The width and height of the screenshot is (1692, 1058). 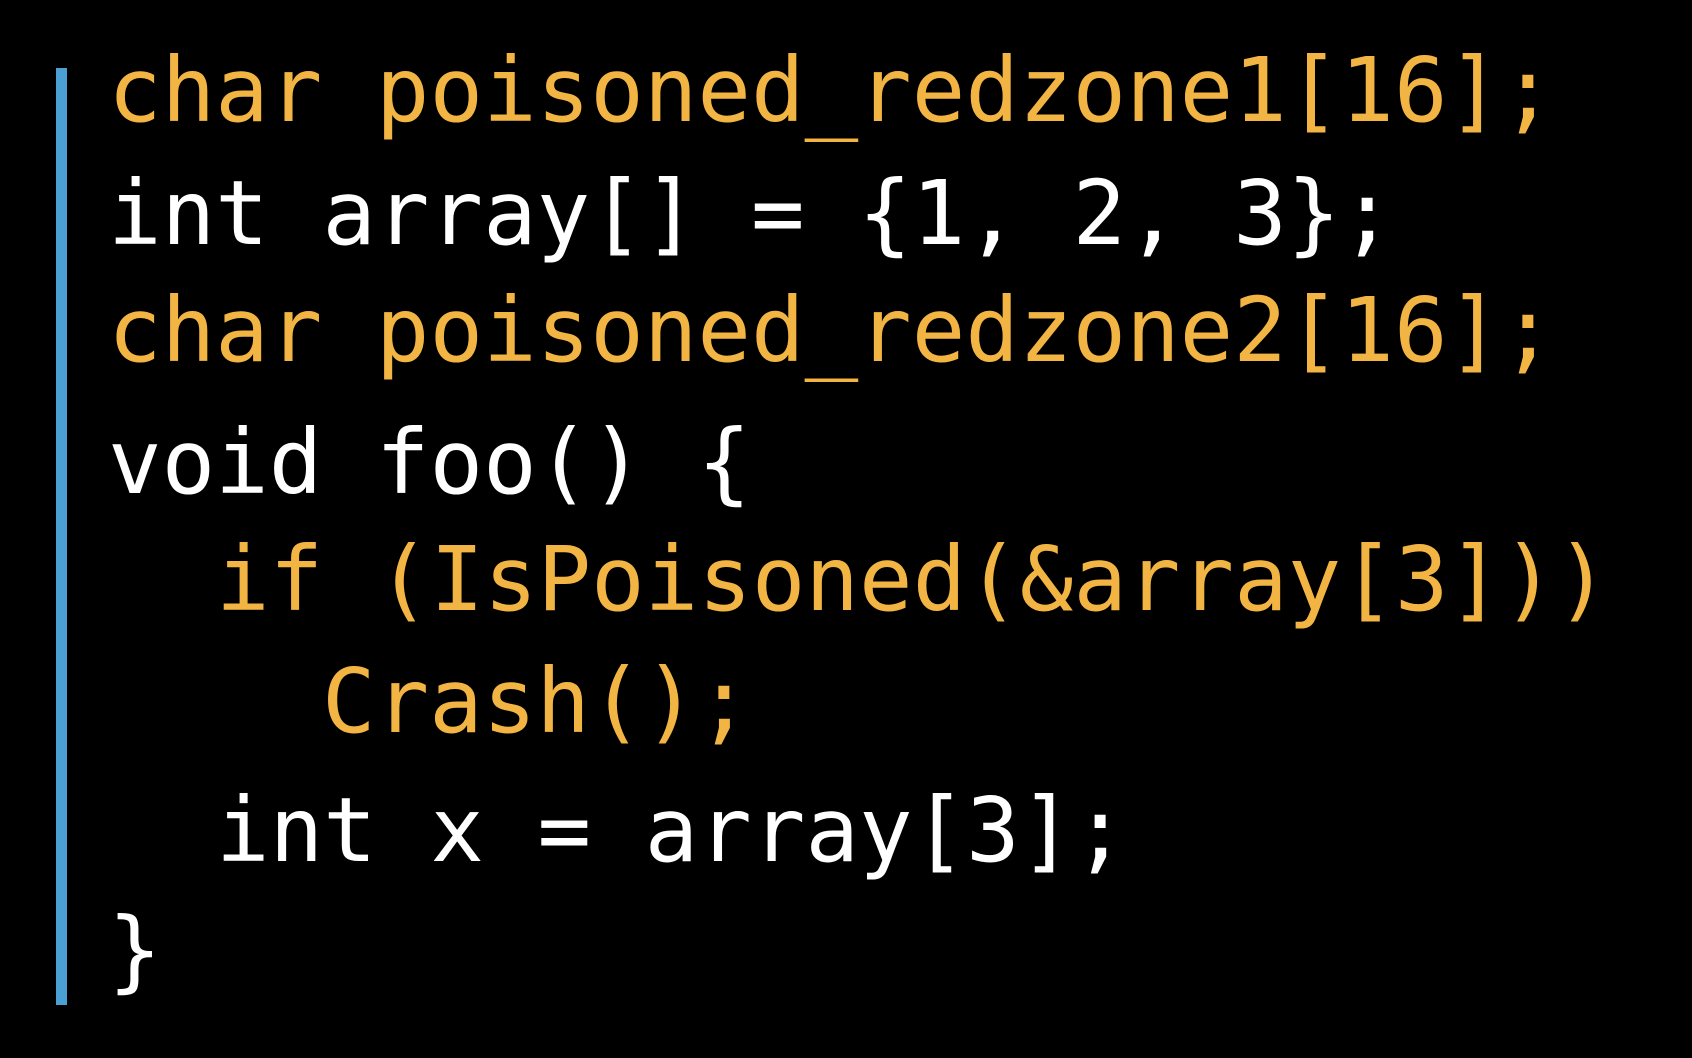 What do you see at coordinates (429, 462) in the screenshot?
I see `code-line-function-signature: void foo() {` at bounding box center [429, 462].